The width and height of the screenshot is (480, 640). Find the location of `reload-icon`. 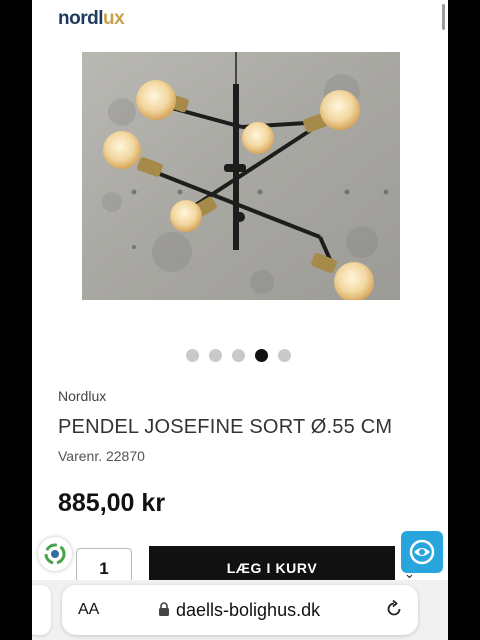

reload-icon is located at coordinates (394, 609).